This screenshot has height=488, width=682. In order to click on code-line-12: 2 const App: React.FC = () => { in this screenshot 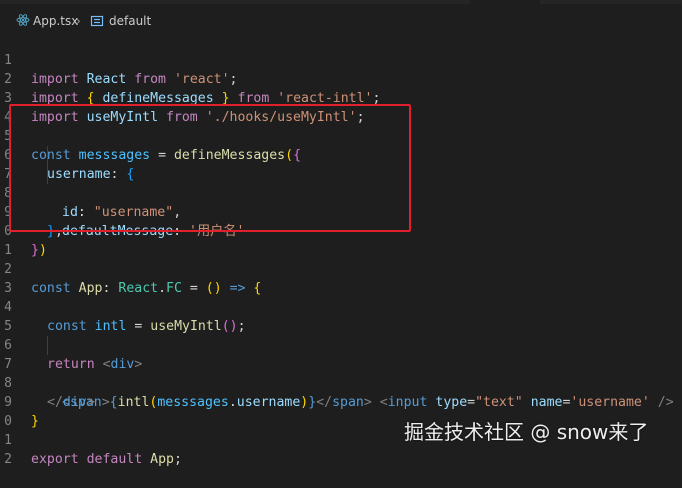, I will do `click(341, 268)`.